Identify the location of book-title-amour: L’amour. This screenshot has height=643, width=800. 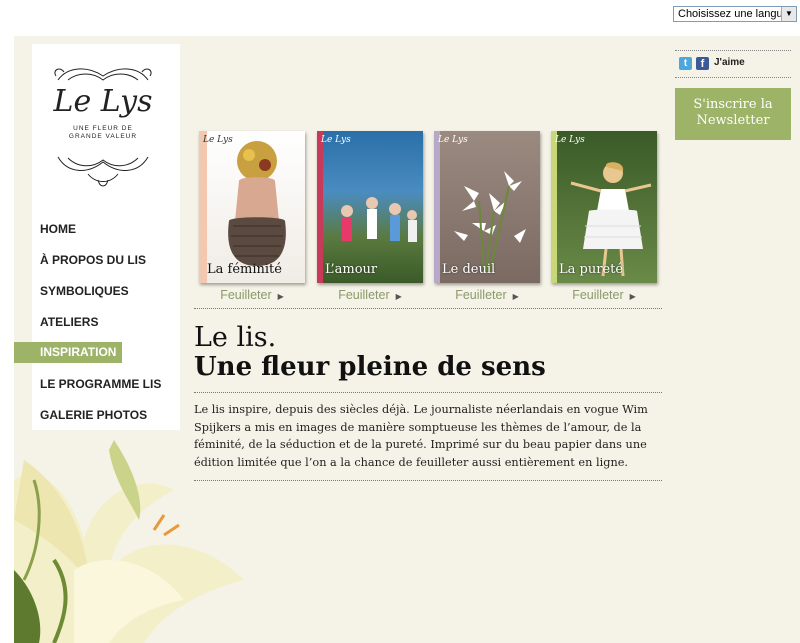
(351, 269).